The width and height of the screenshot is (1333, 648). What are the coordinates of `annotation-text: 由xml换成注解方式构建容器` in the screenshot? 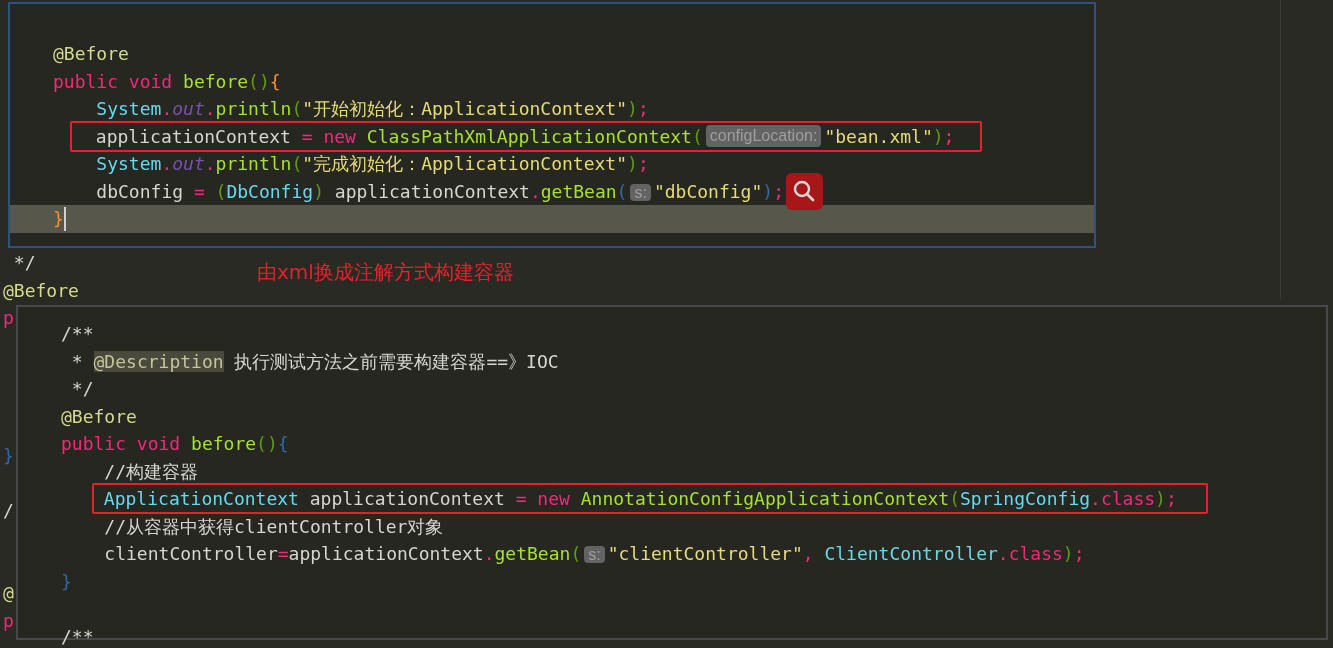 It's located at (385, 272).